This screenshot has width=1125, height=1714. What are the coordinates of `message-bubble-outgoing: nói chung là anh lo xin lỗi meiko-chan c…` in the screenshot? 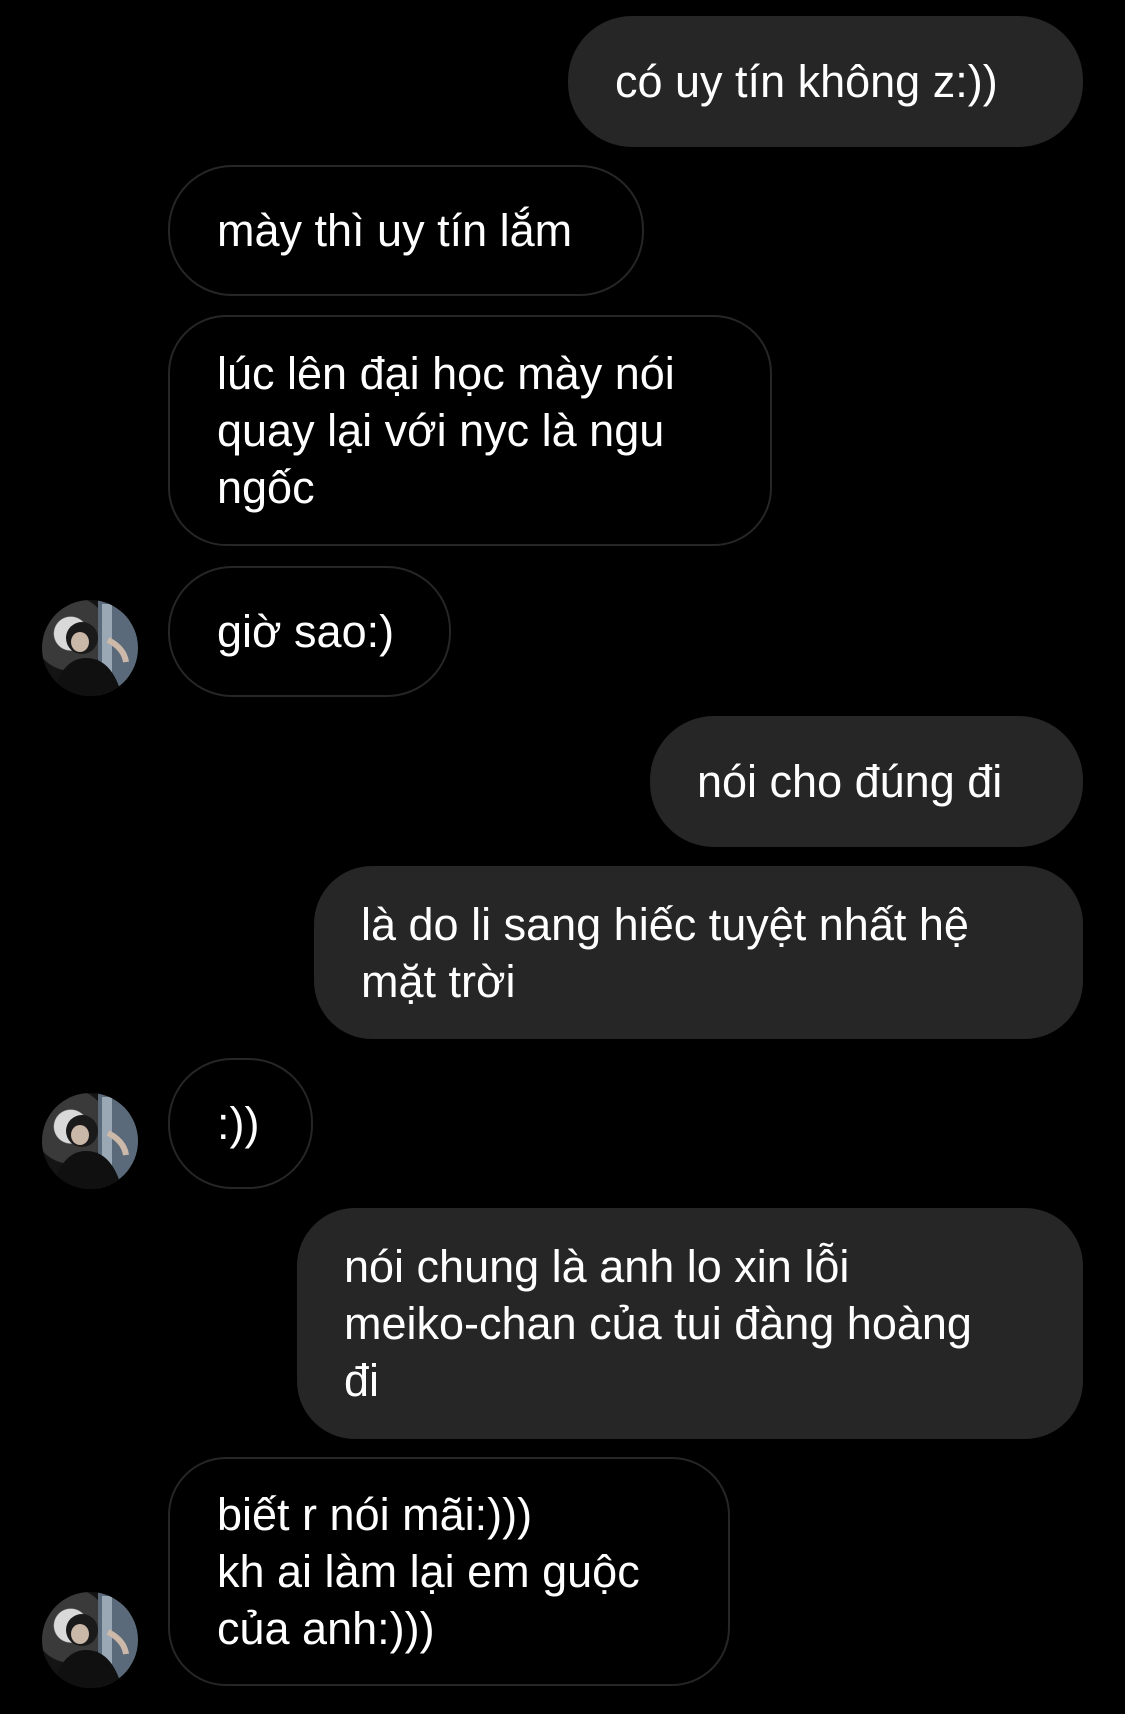 It's located at (690, 1323).